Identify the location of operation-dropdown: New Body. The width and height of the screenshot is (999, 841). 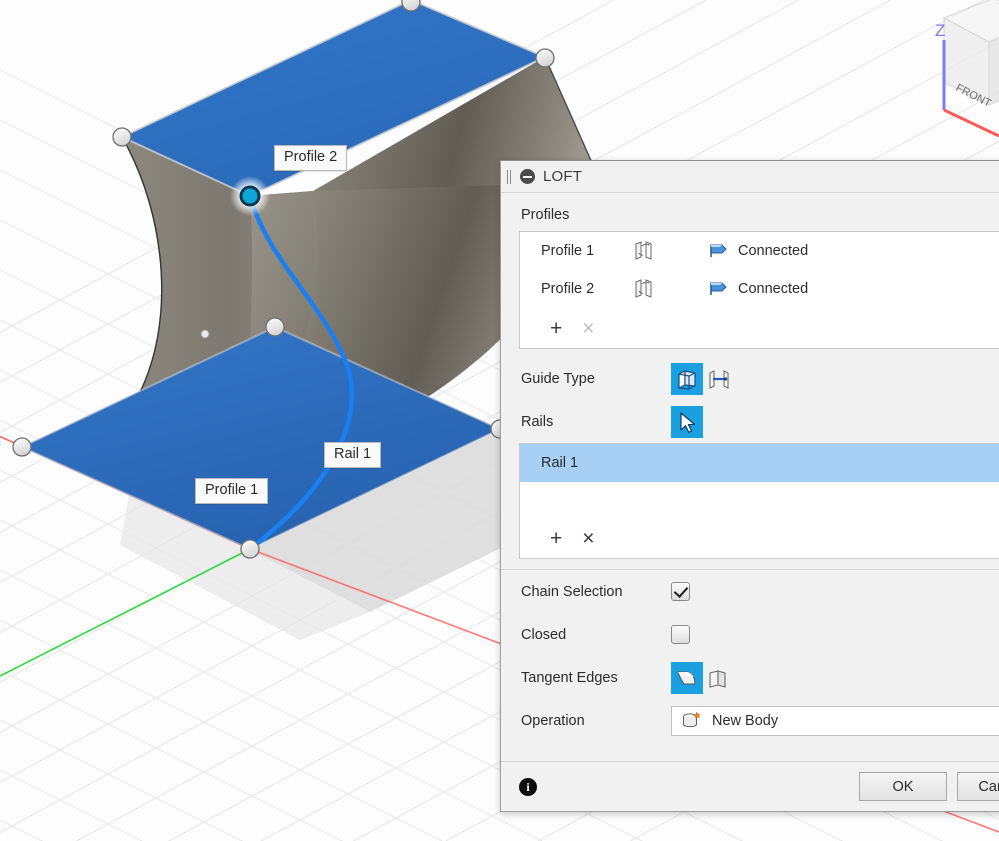
(835, 720).